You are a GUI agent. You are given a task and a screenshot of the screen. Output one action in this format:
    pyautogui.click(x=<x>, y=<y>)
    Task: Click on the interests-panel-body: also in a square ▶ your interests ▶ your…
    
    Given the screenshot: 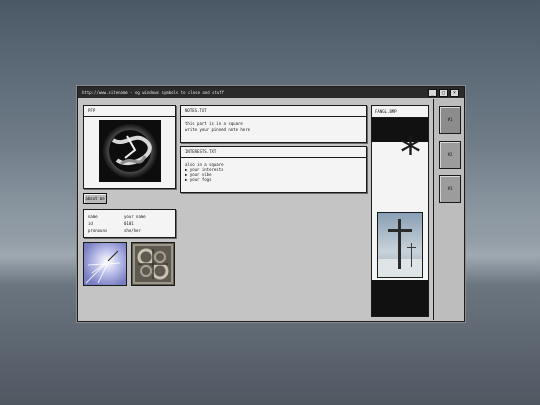 What is the action you would take?
    pyautogui.click(x=273, y=172)
    